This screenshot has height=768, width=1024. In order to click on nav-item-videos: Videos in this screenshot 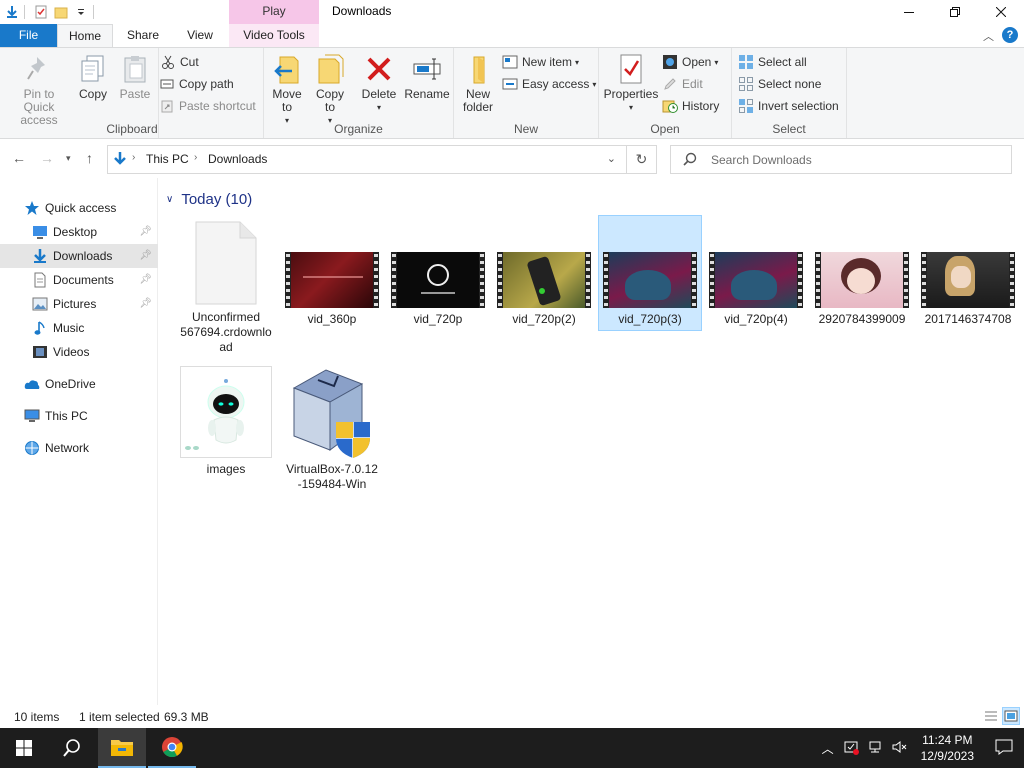, I will do `click(79, 352)`.